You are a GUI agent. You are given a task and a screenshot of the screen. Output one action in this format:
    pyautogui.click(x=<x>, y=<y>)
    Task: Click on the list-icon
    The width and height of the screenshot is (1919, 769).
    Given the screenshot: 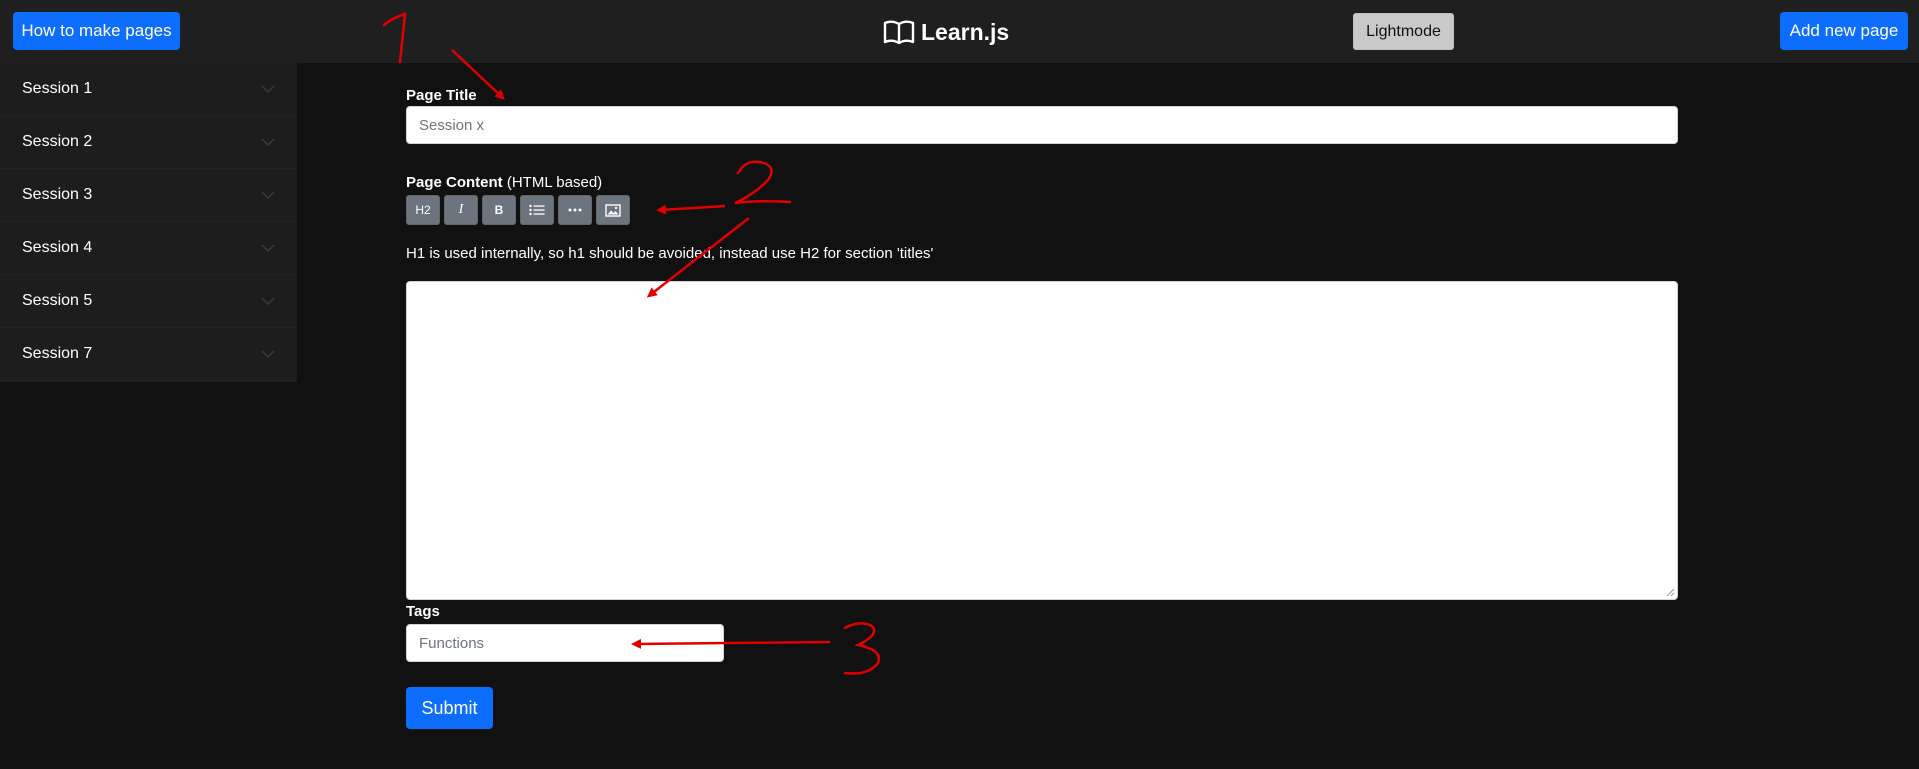 What is the action you would take?
    pyautogui.click(x=537, y=210)
    